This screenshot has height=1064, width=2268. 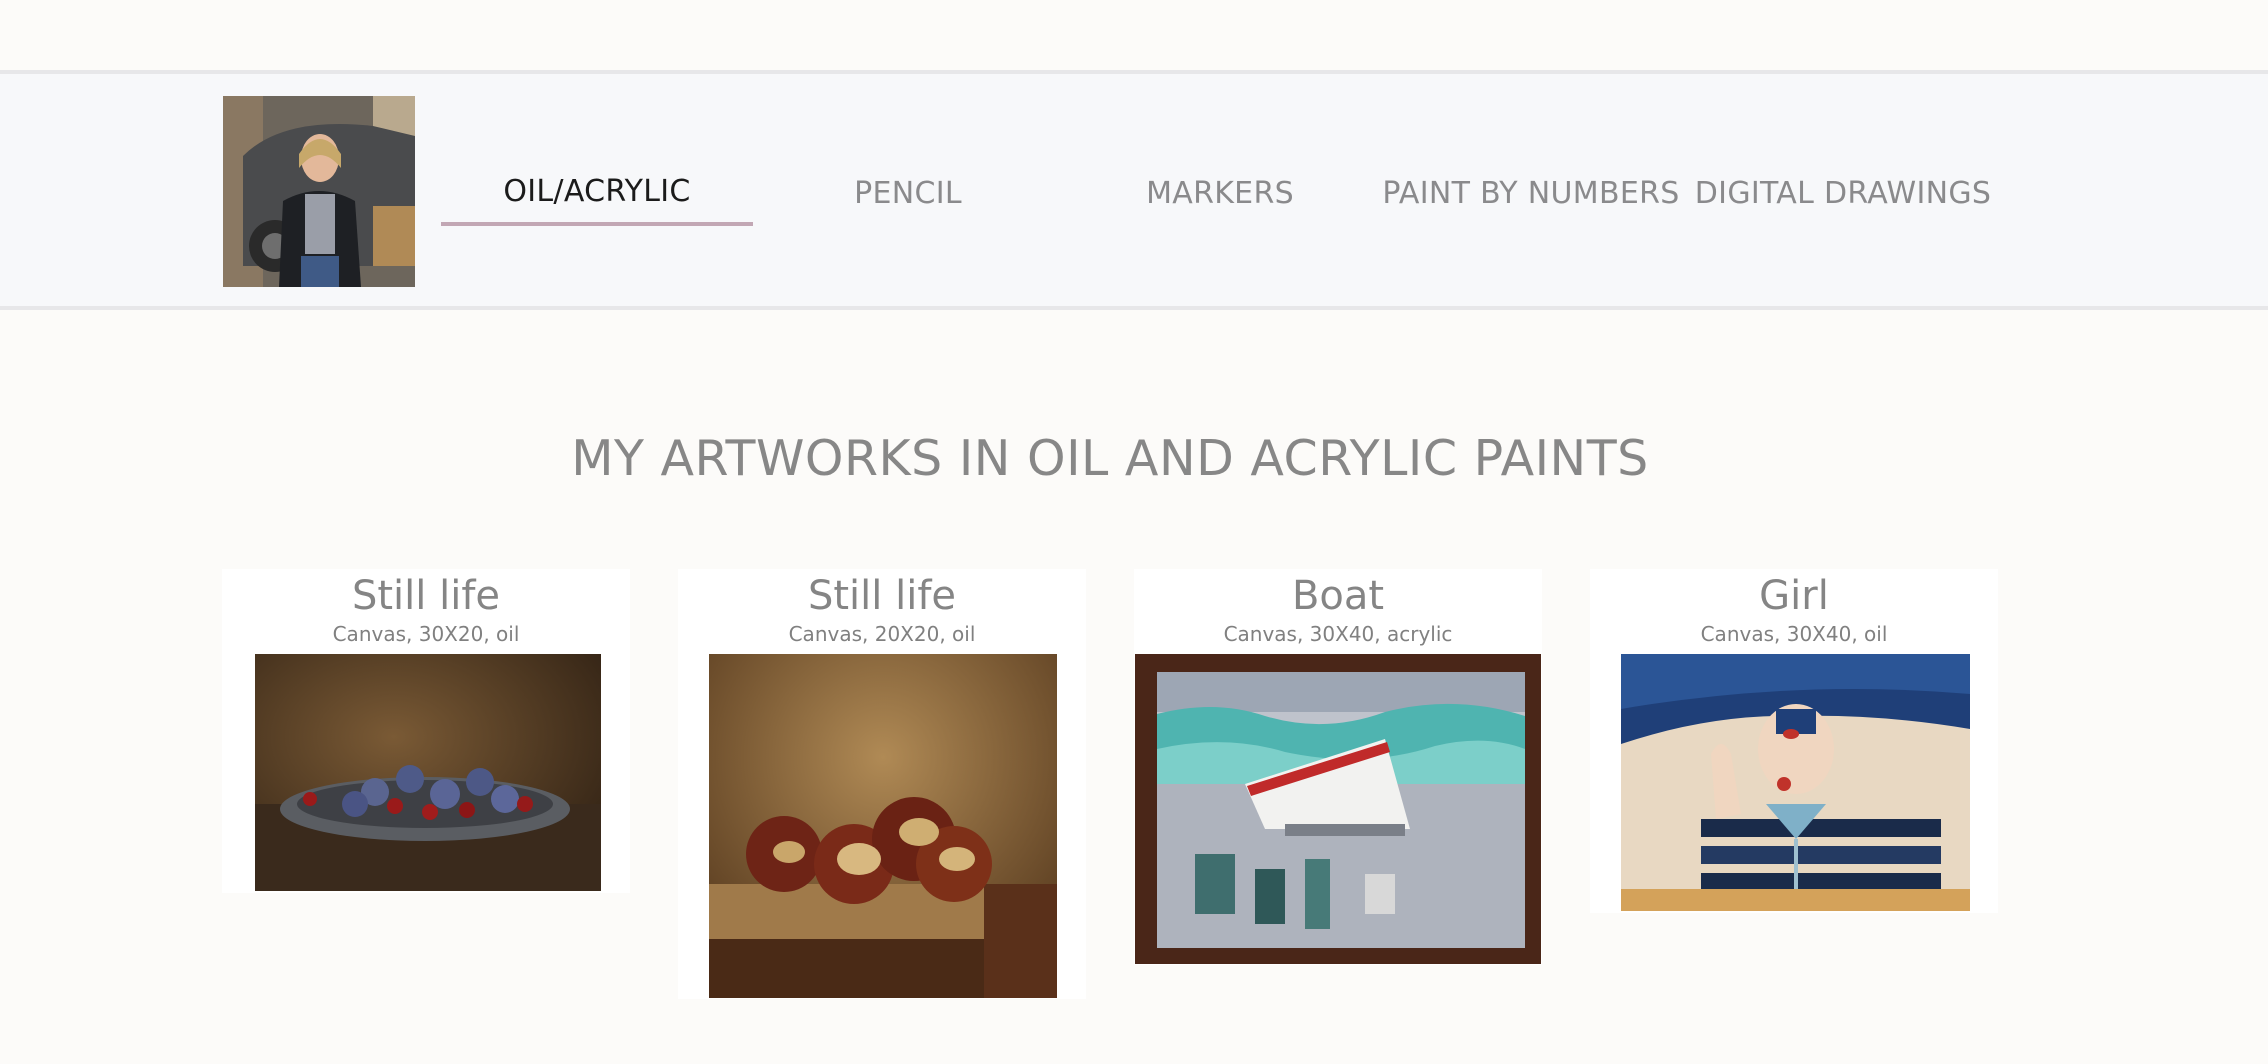 I want to click on top-bar, so click(x=1134, y=35).